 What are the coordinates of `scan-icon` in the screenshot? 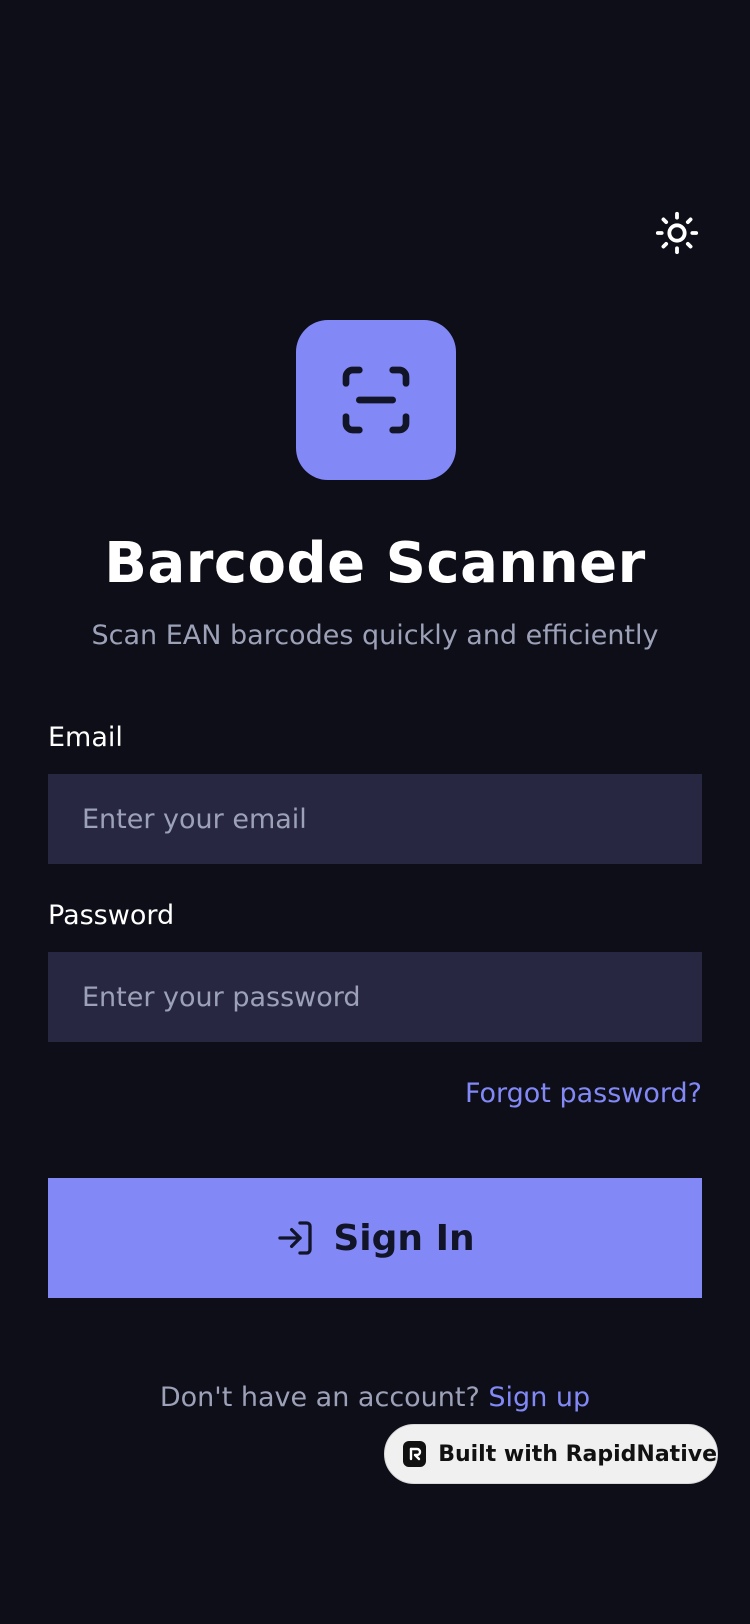 It's located at (376, 400).